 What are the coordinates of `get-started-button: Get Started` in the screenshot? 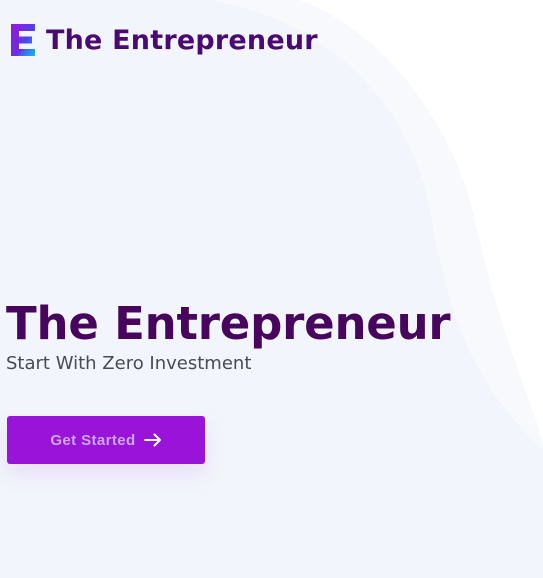 It's located at (106, 440).